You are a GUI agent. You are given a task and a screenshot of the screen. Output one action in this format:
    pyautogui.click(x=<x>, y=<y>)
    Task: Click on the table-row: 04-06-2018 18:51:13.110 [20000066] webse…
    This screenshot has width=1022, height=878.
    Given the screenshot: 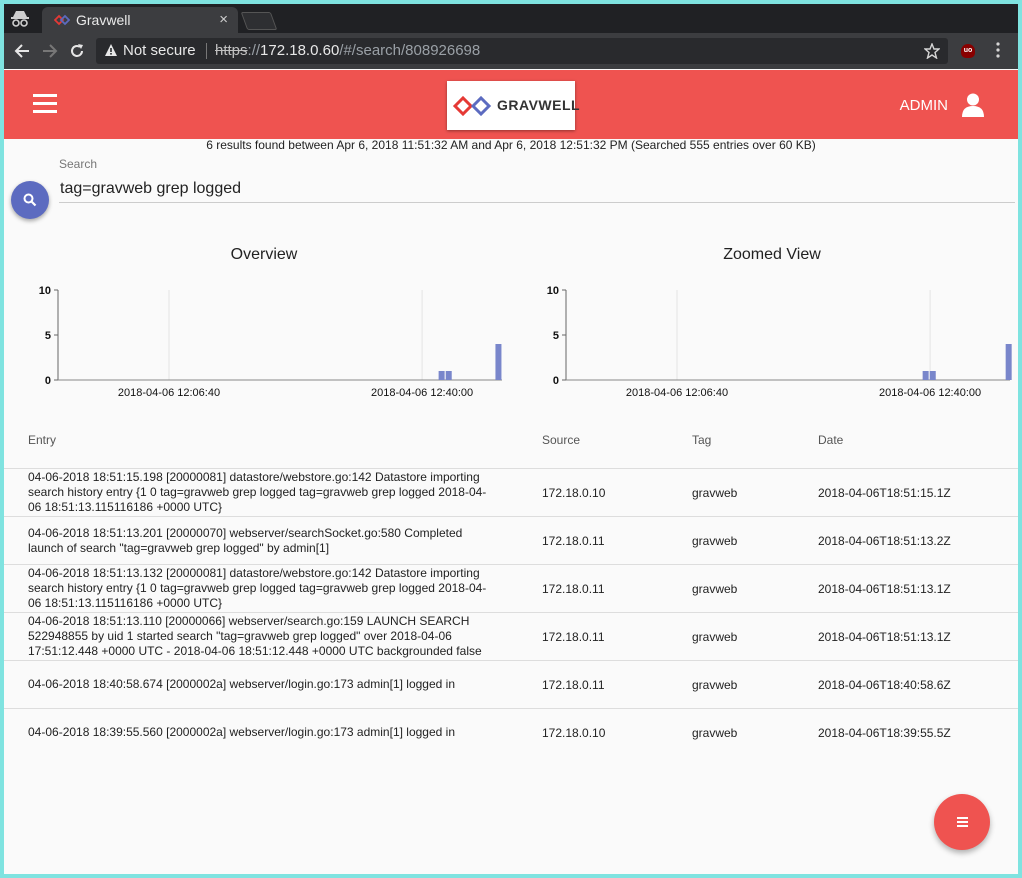 What is the action you would take?
    pyautogui.click(x=511, y=636)
    